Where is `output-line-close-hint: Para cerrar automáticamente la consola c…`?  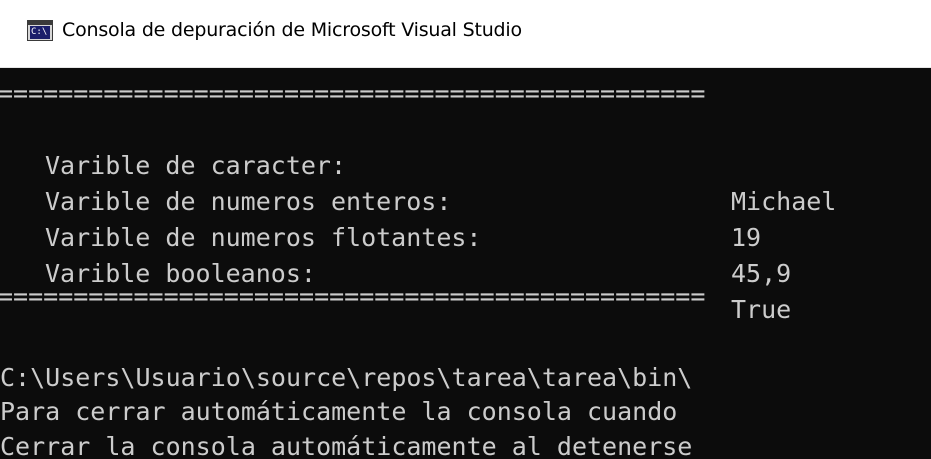
output-line-close-hint: Para cerrar automáticamente la consola c… is located at coordinates (339, 411).